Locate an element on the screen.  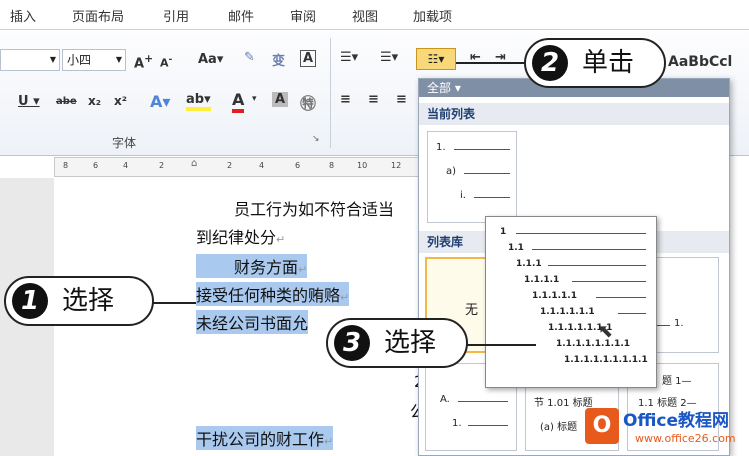
office-logo-icon: O is located at coordinates (602, 426).